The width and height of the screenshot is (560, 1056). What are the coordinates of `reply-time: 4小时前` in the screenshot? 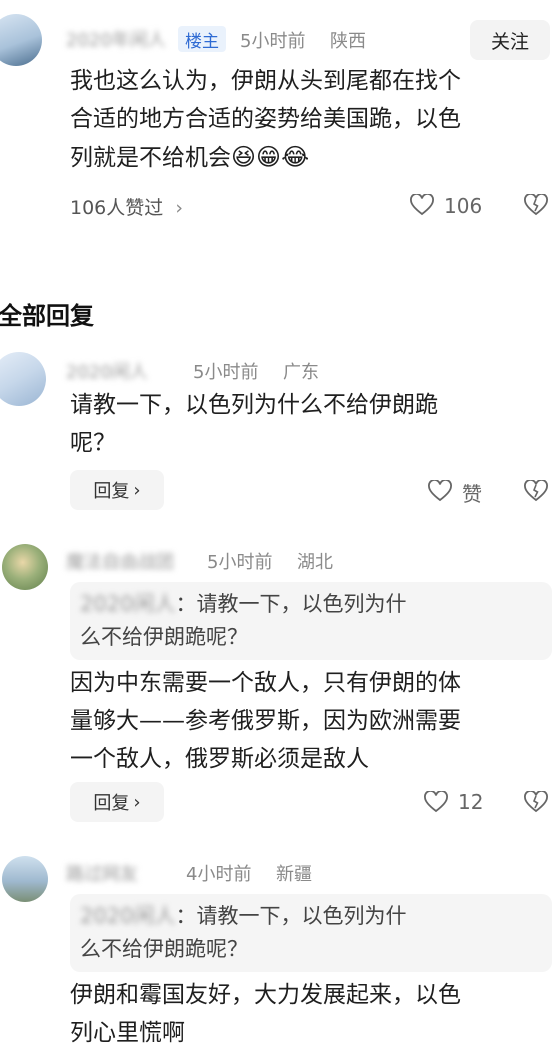 It's located at (219, 874).